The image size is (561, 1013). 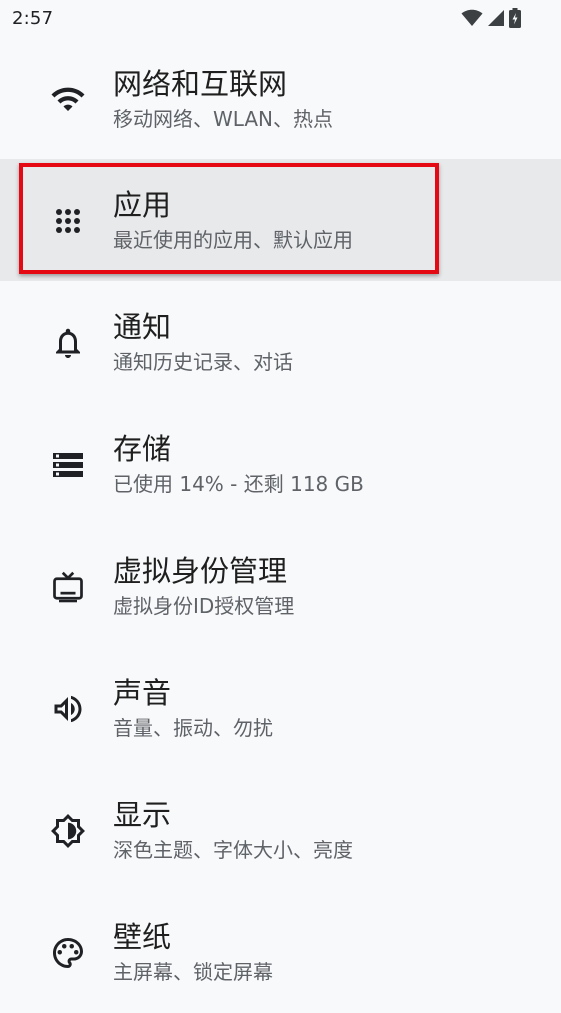 I want to click on item-title: 显示, so click(x=142, y=815).